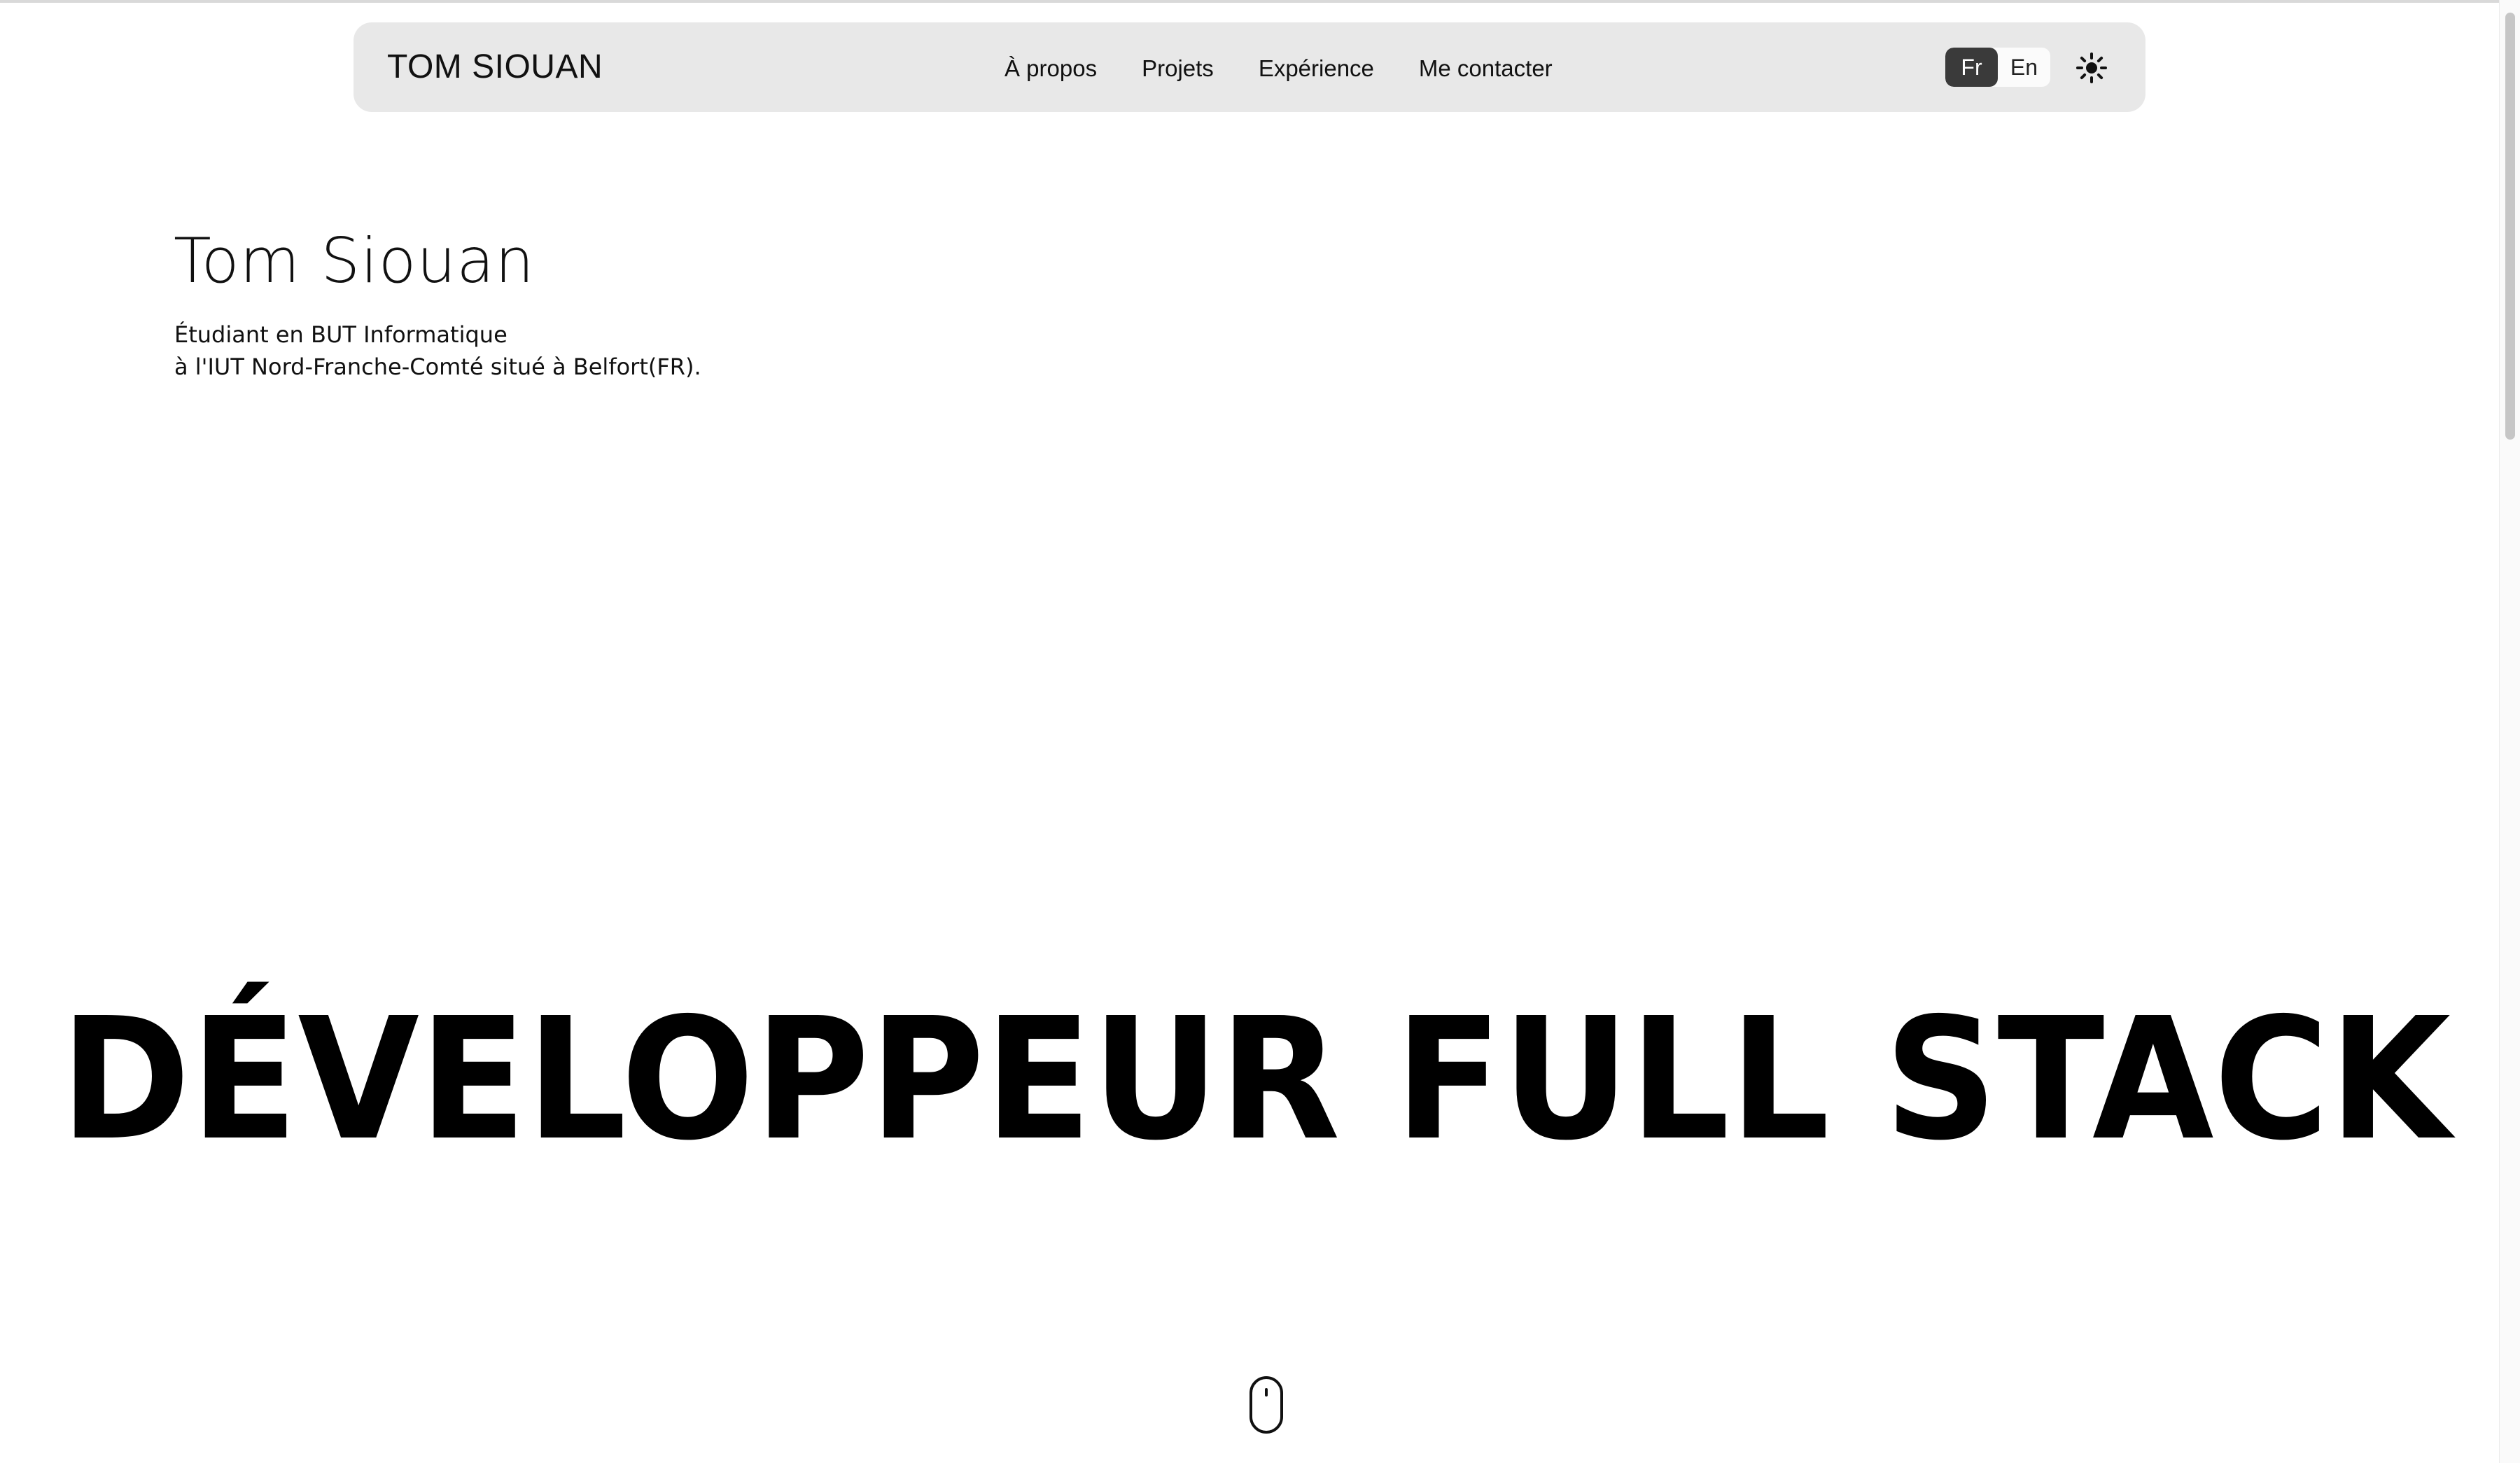  I want to click on headline-text: DÉVELOPPEUR FULL STACK, so click(1258, 1064).